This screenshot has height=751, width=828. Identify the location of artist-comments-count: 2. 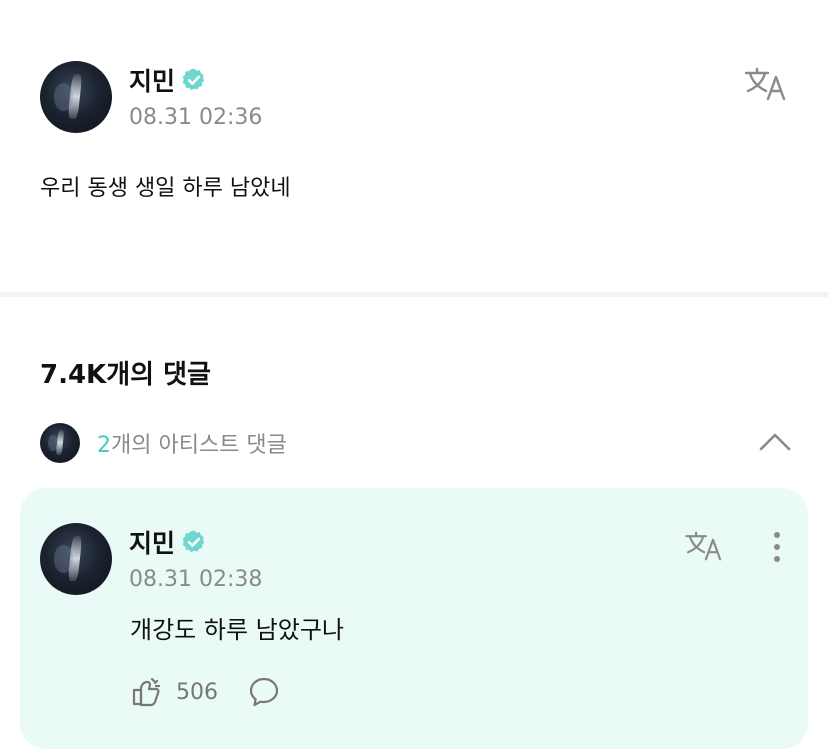
(104, 445).